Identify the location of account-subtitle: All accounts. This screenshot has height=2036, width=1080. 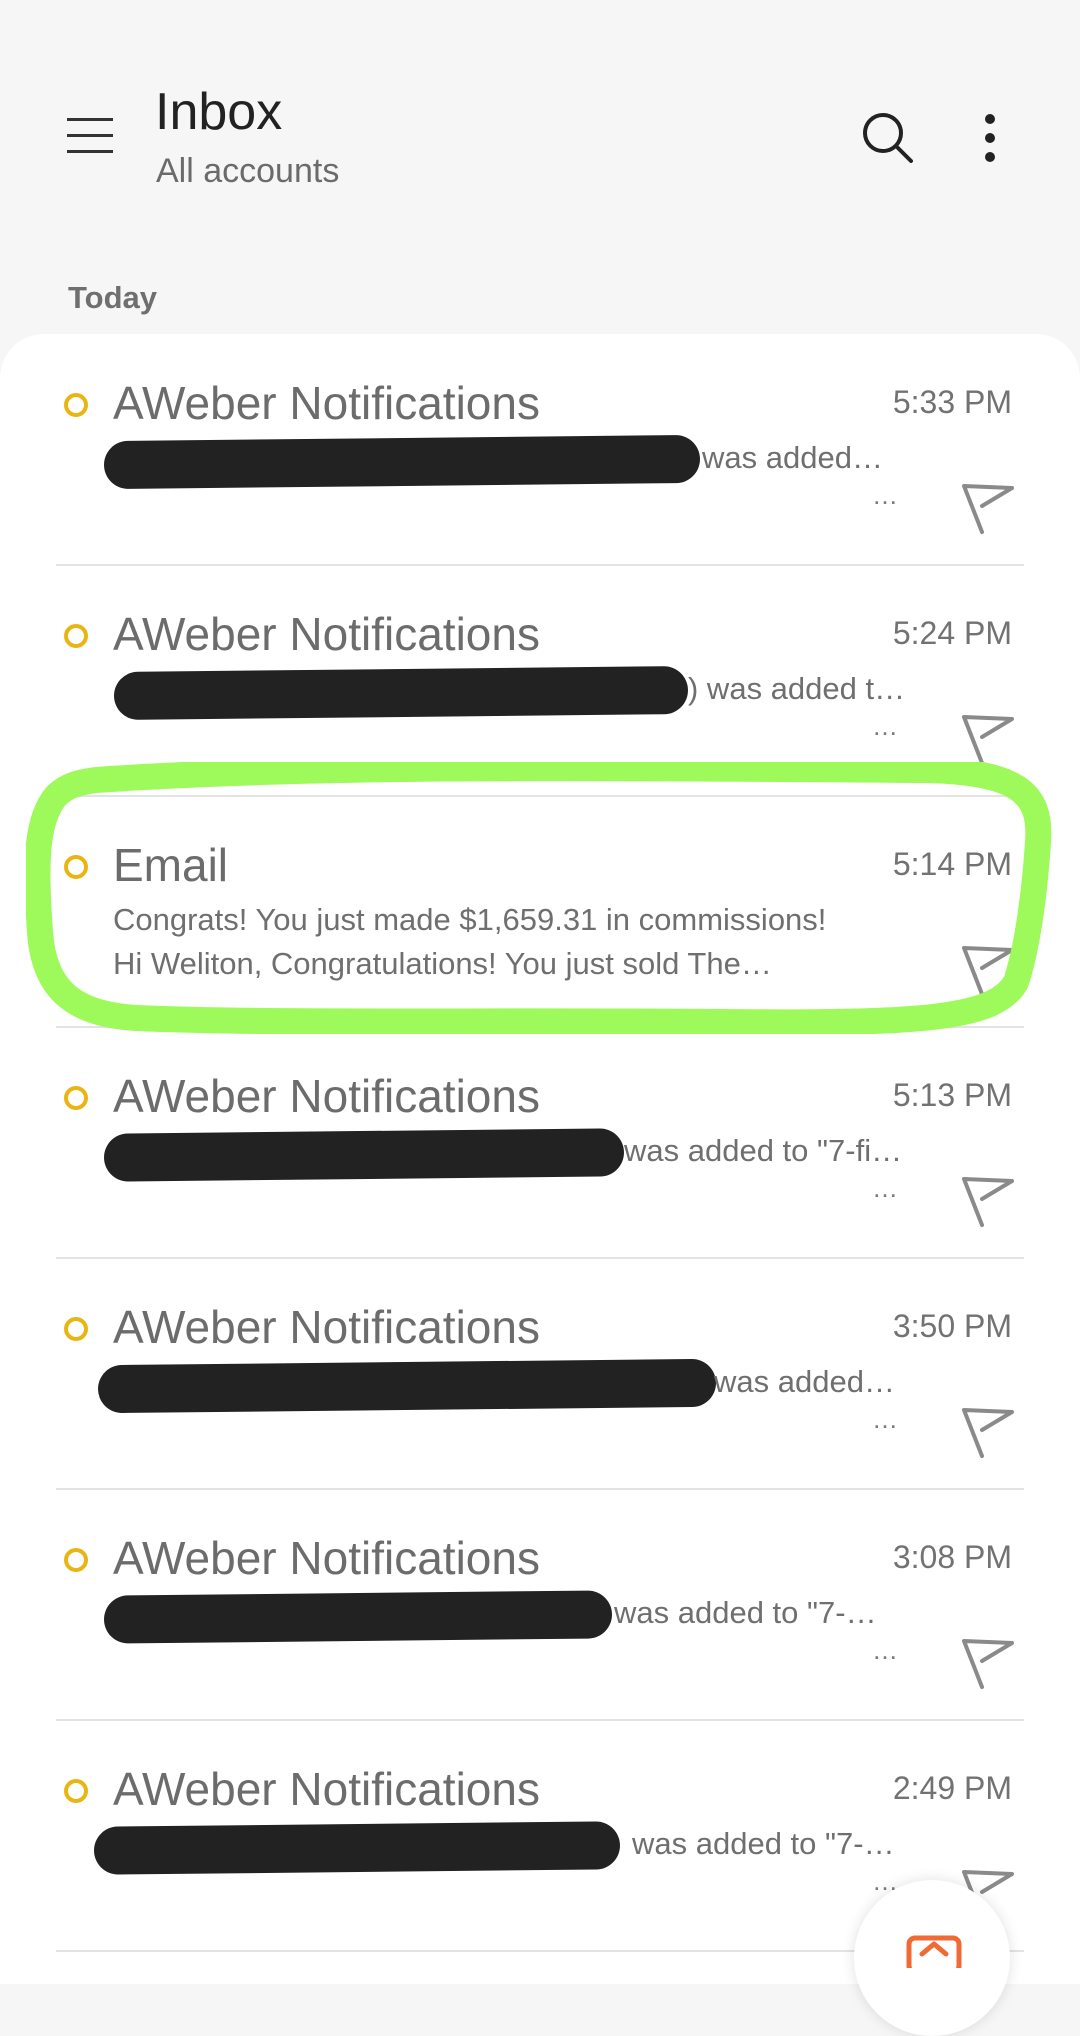
(247, 171).